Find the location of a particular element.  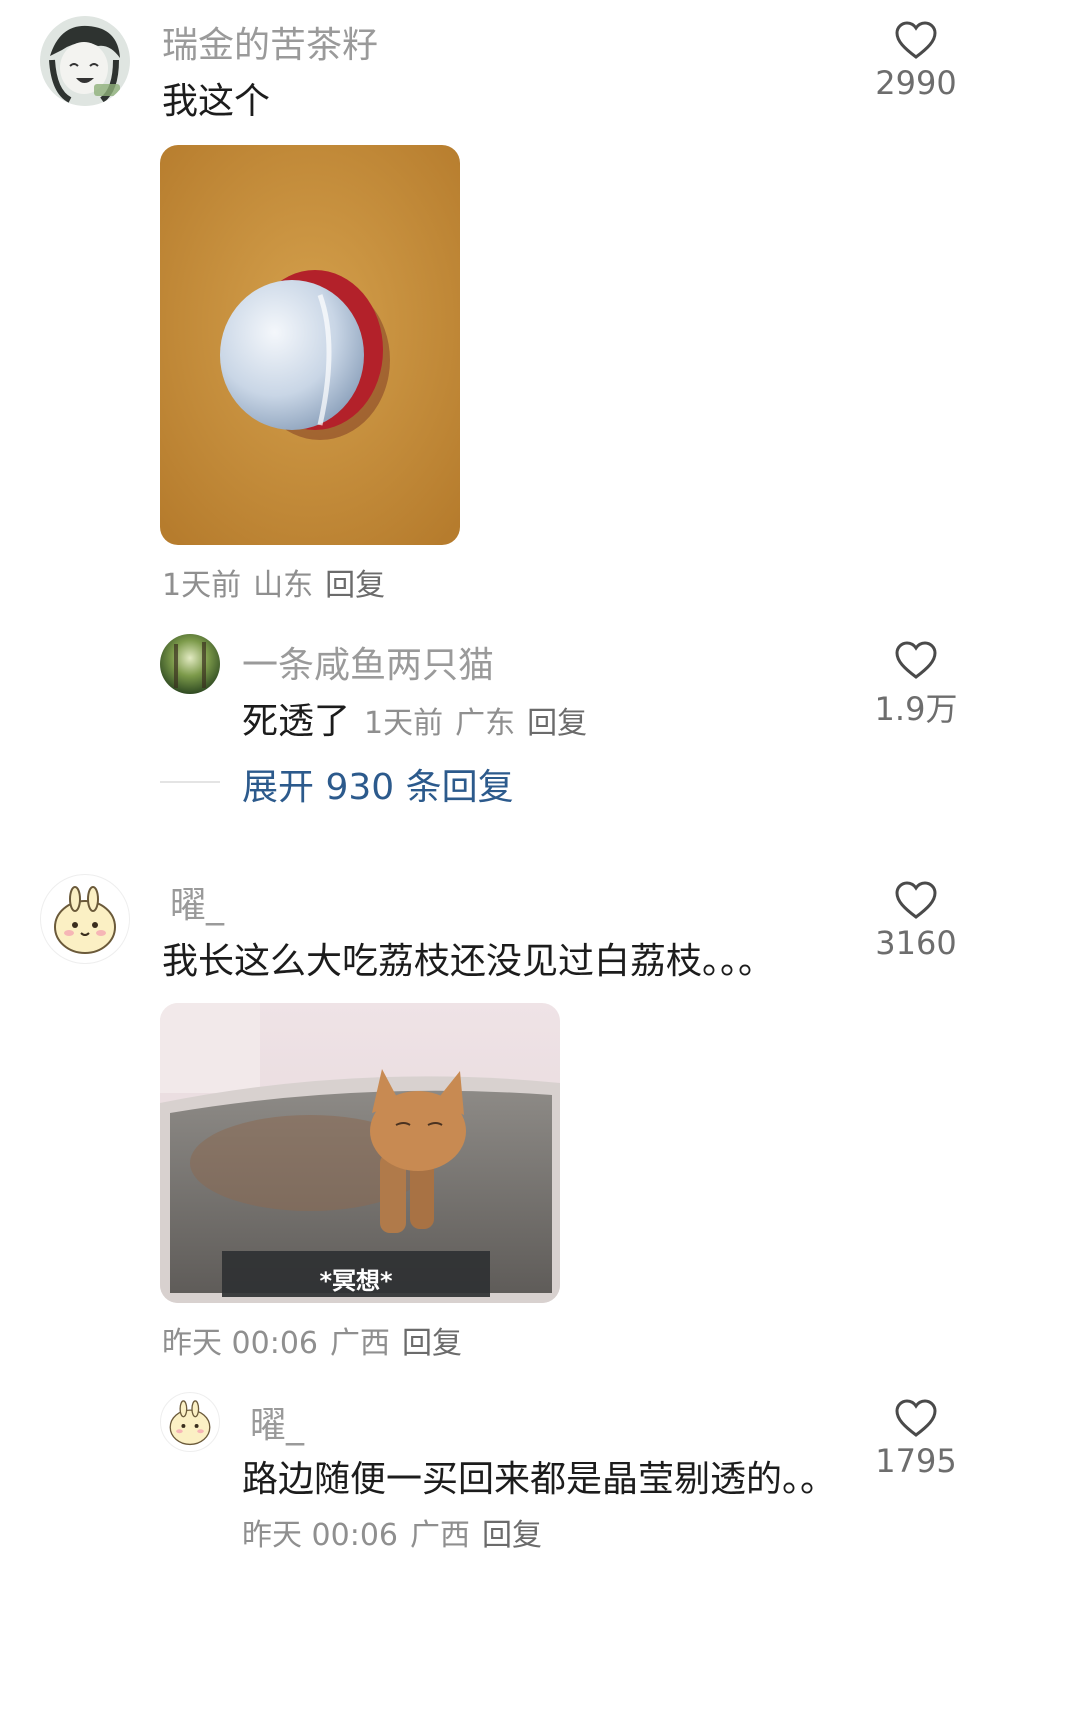

like-count: 3160 is located at coordinates (916, 943).